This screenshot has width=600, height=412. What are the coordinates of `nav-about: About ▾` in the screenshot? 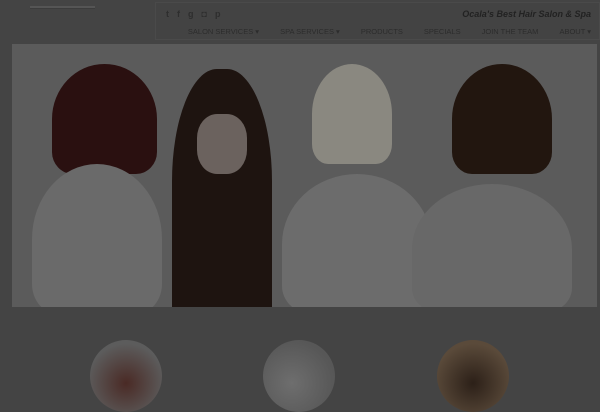 It's located at (575, 31).